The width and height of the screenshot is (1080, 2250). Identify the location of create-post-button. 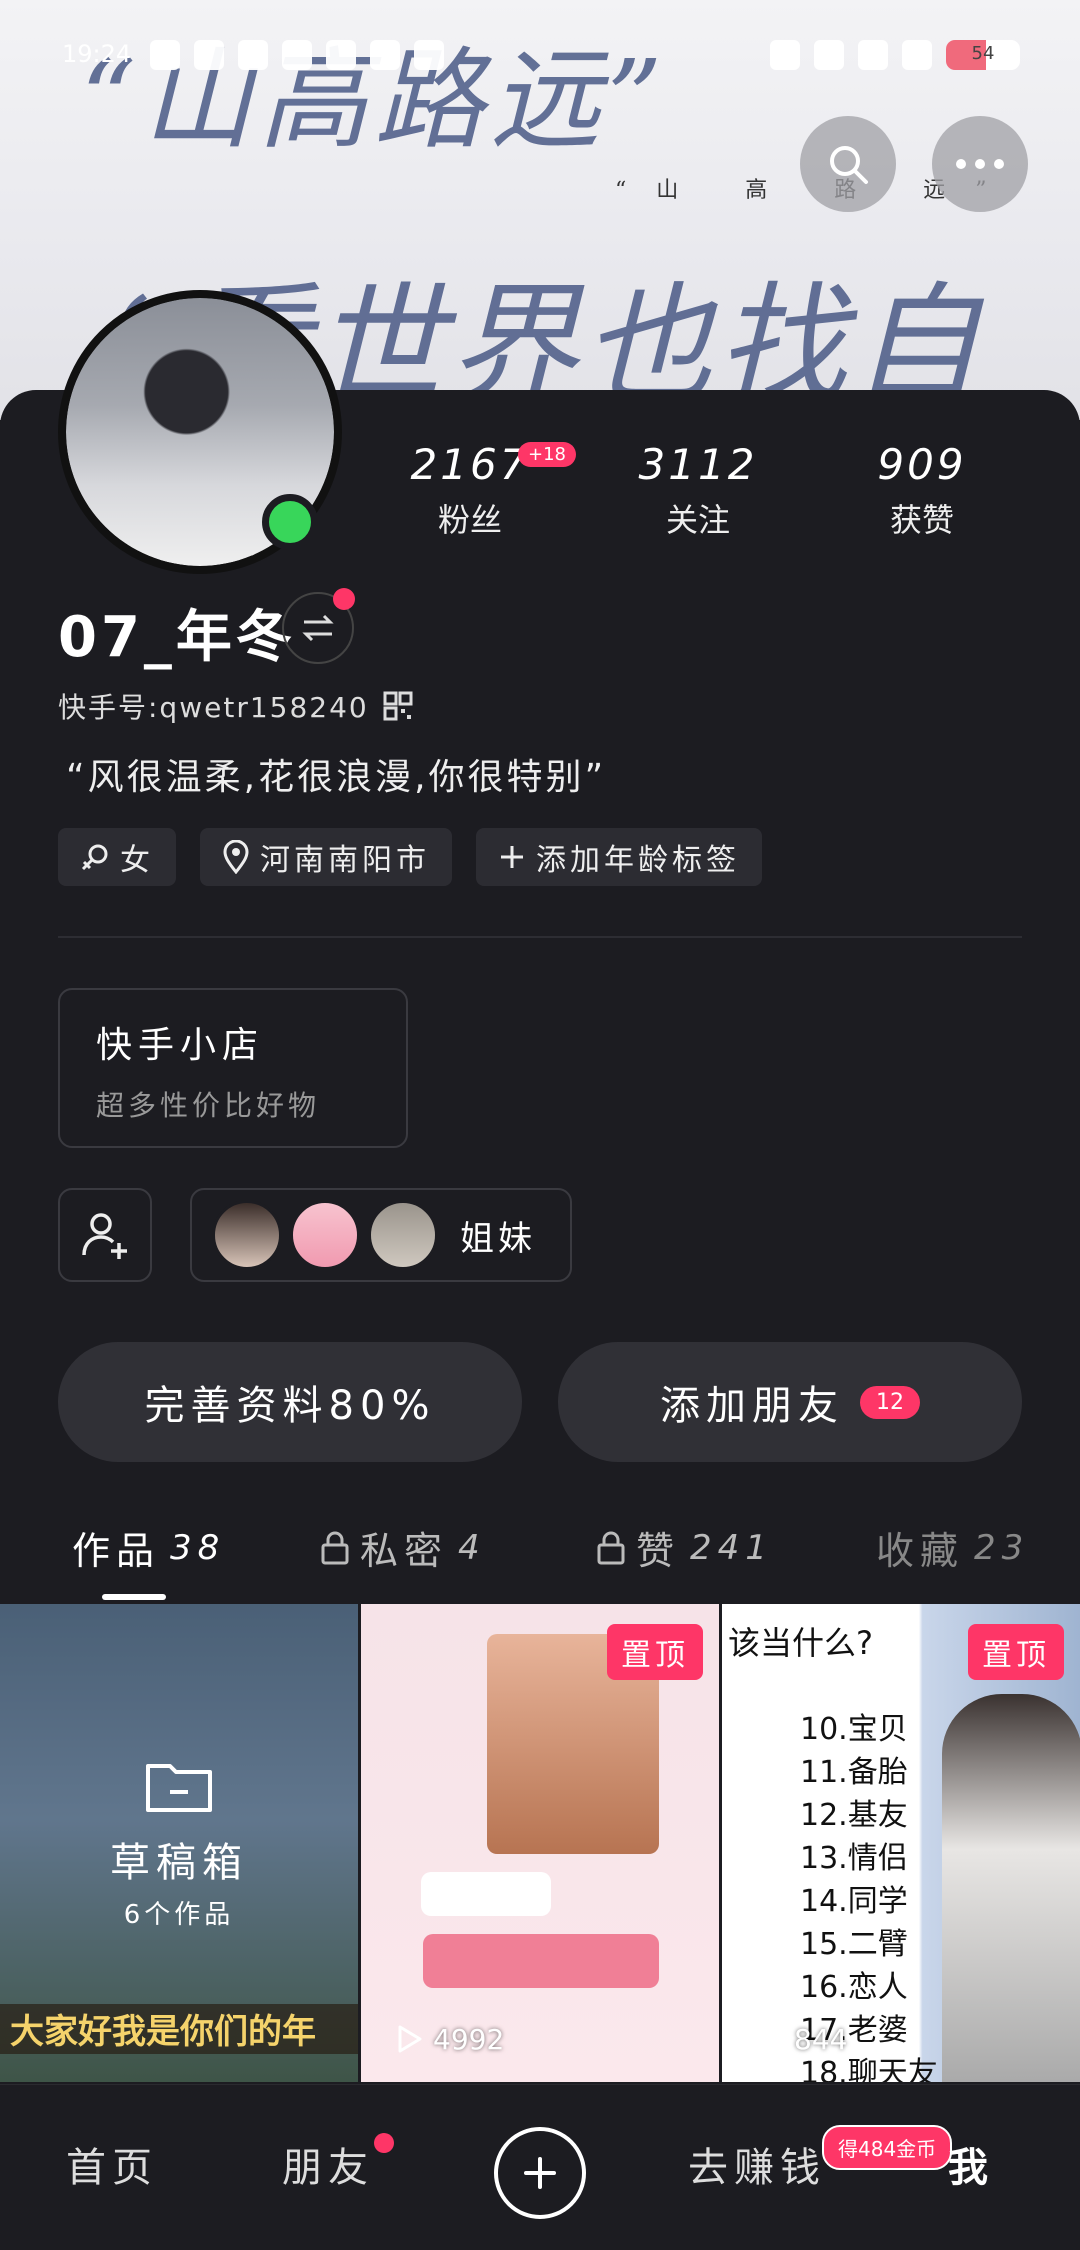
(540, 2173).